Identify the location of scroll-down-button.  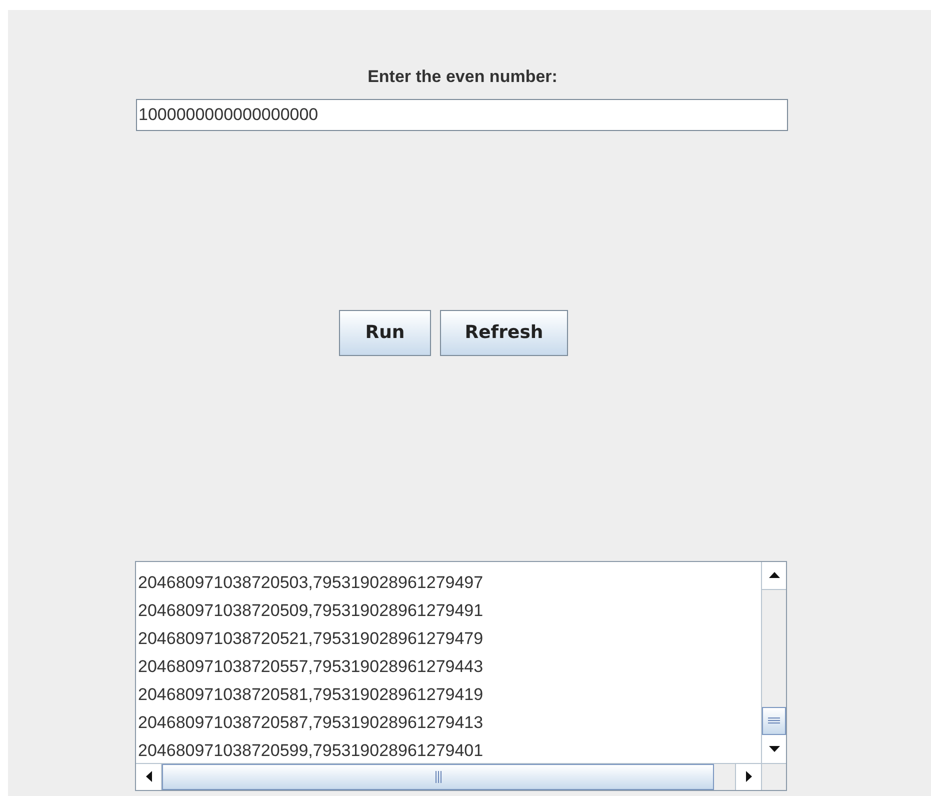
(774, 748).